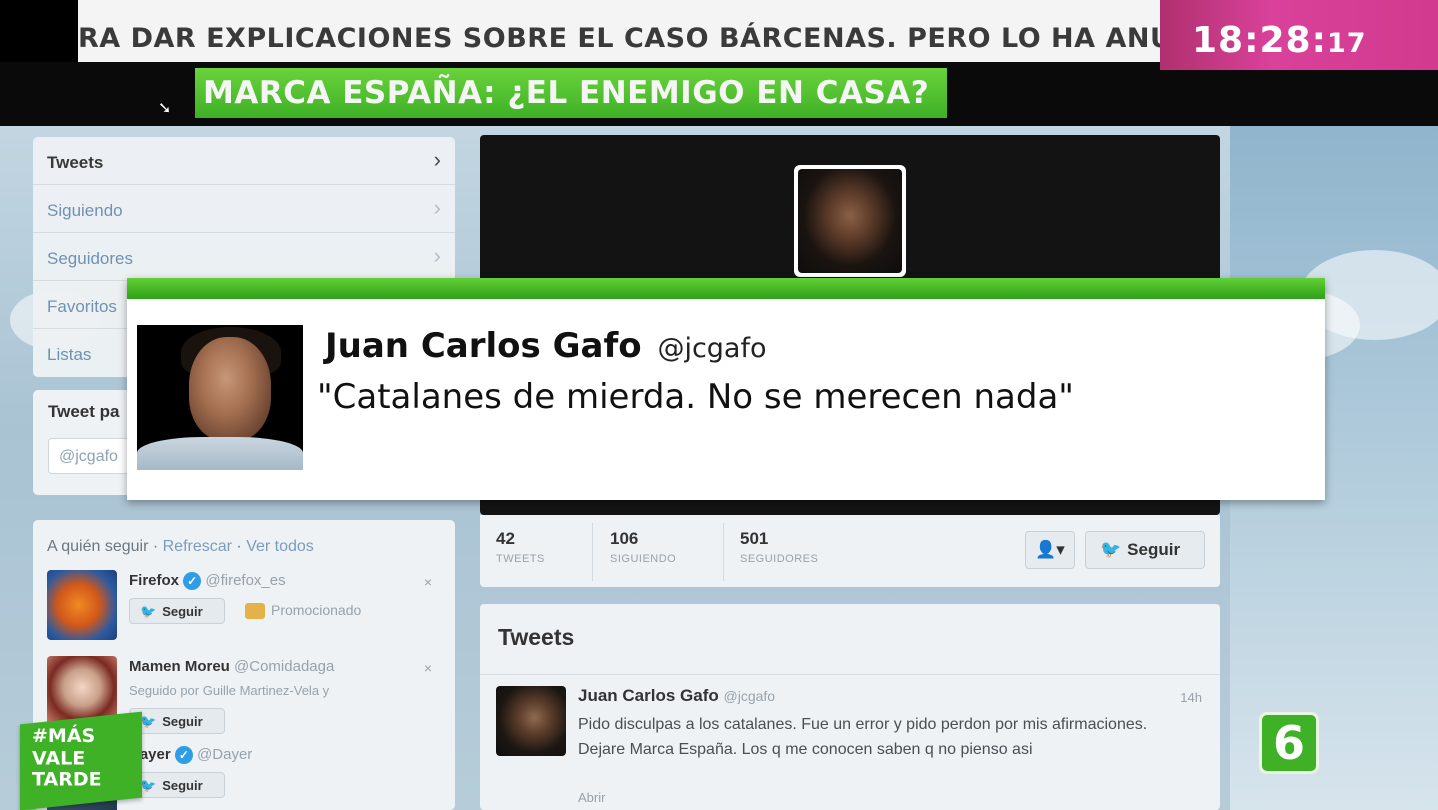 The height and width of the screenshot is (810, 1438). I want to click on headline-text: MARCA ESPAÑA: ¿EL ENEMIGO EN CASA?, so click(566, 93).